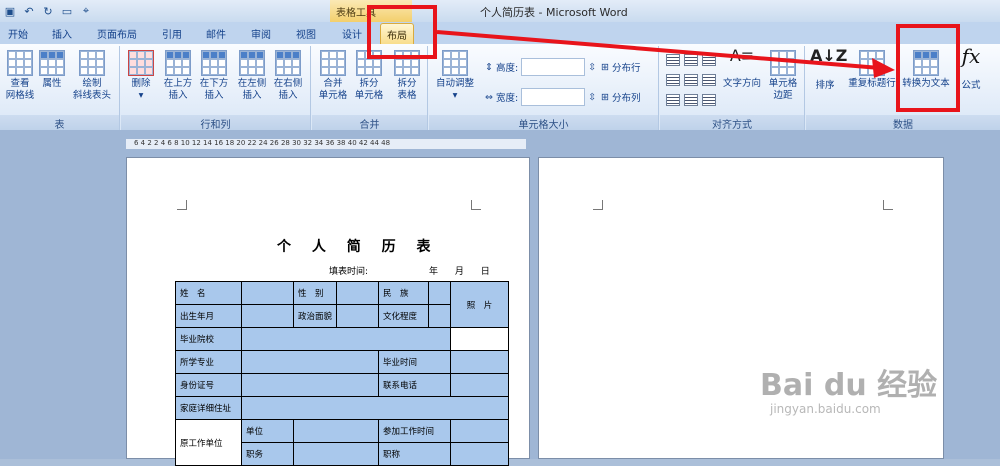  I want to click on baidu-watermark: Bai du 经验, so click(849, 385).